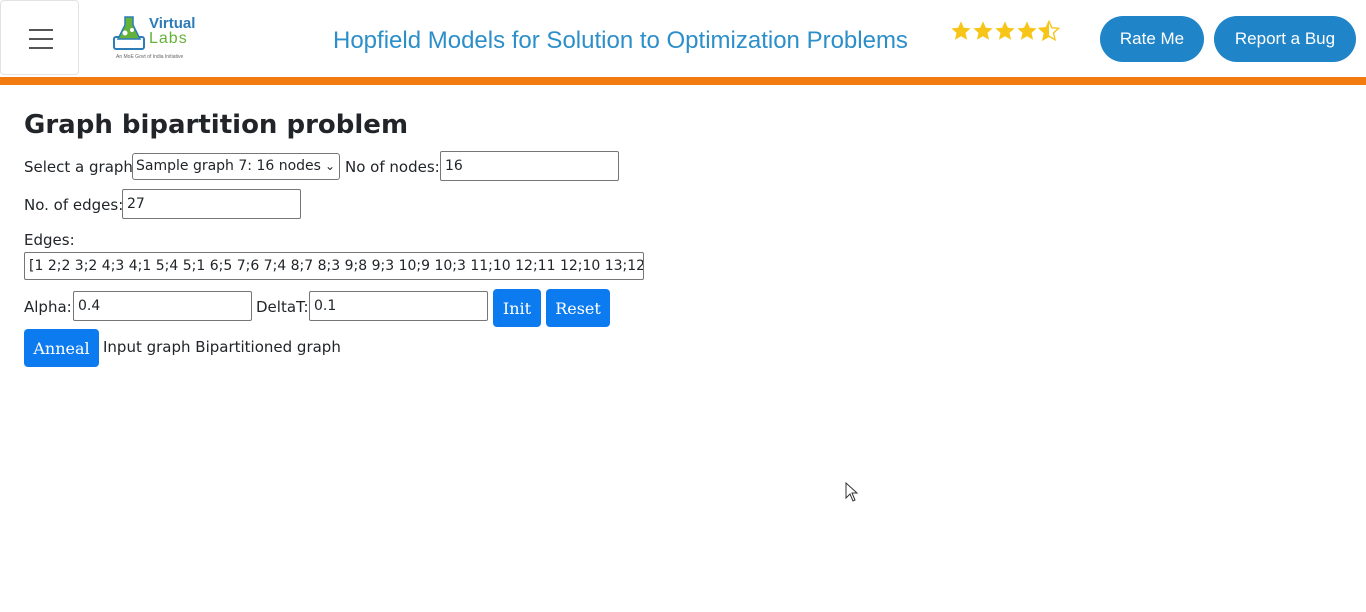 Image resolution: width=1366 pixels, height=612 pixels. I want to click on graph-caption: Input graph Bipartitioned graph, so click(222, 347).